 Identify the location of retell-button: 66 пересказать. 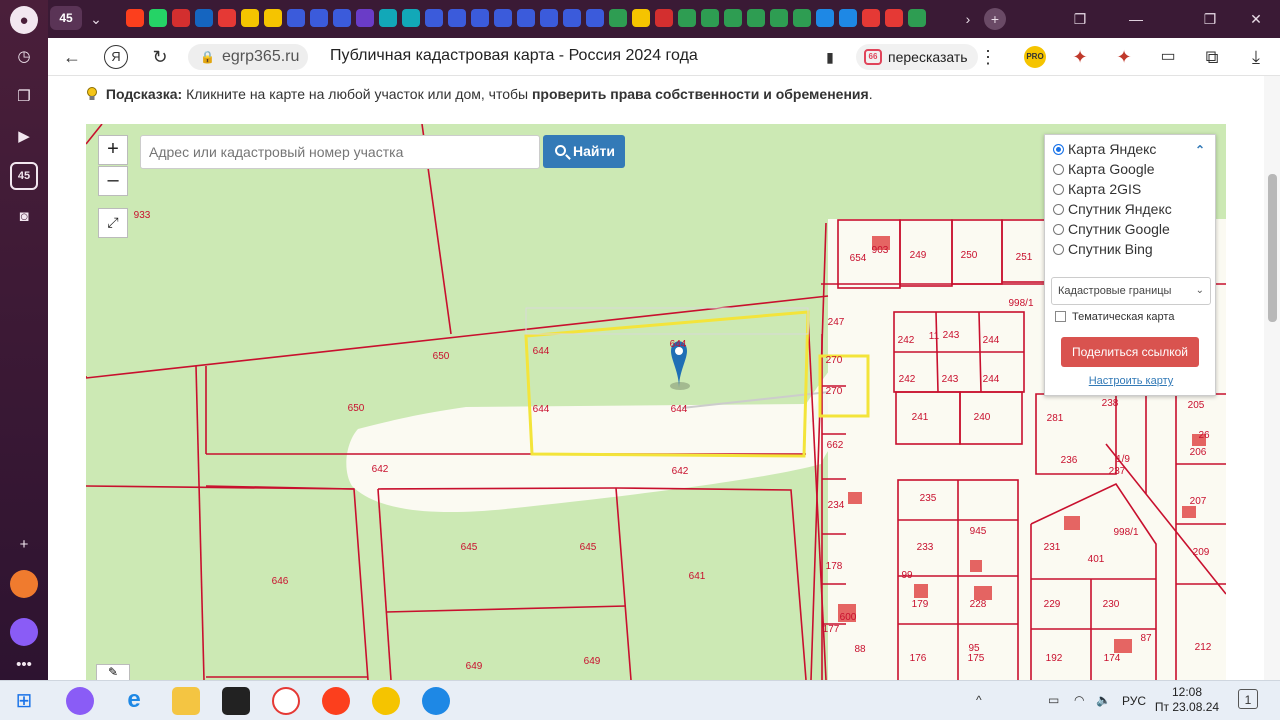
(917, 57).